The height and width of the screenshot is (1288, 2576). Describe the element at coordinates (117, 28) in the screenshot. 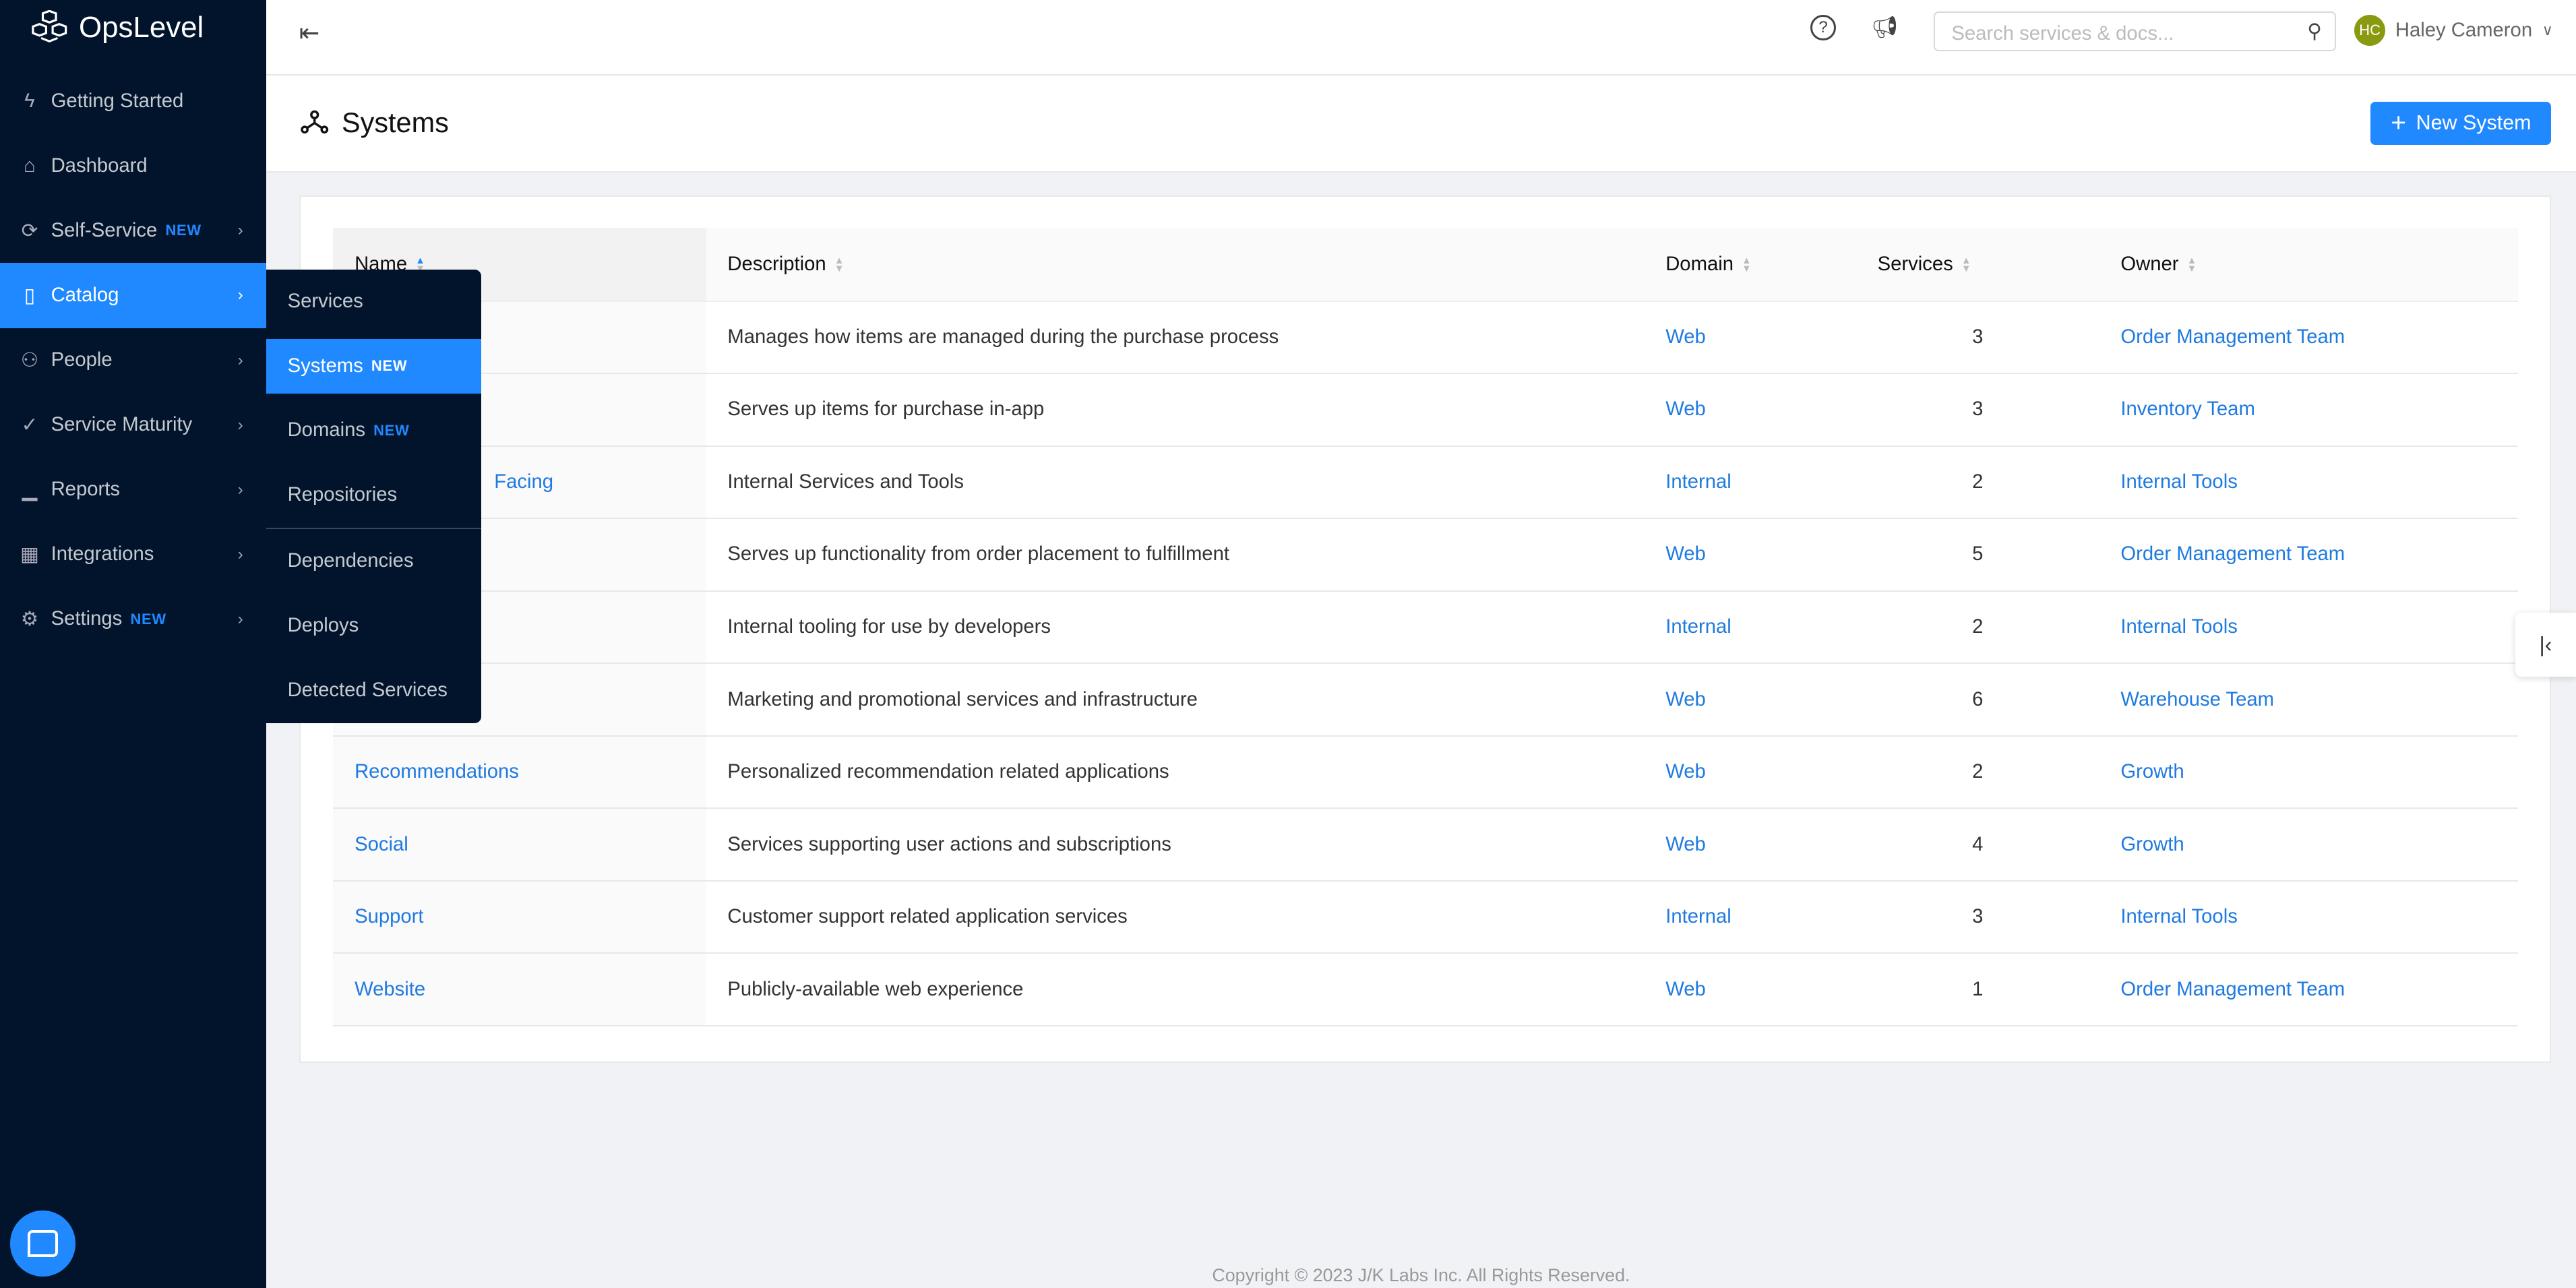

I see `logo: OpsLevel` at that location.